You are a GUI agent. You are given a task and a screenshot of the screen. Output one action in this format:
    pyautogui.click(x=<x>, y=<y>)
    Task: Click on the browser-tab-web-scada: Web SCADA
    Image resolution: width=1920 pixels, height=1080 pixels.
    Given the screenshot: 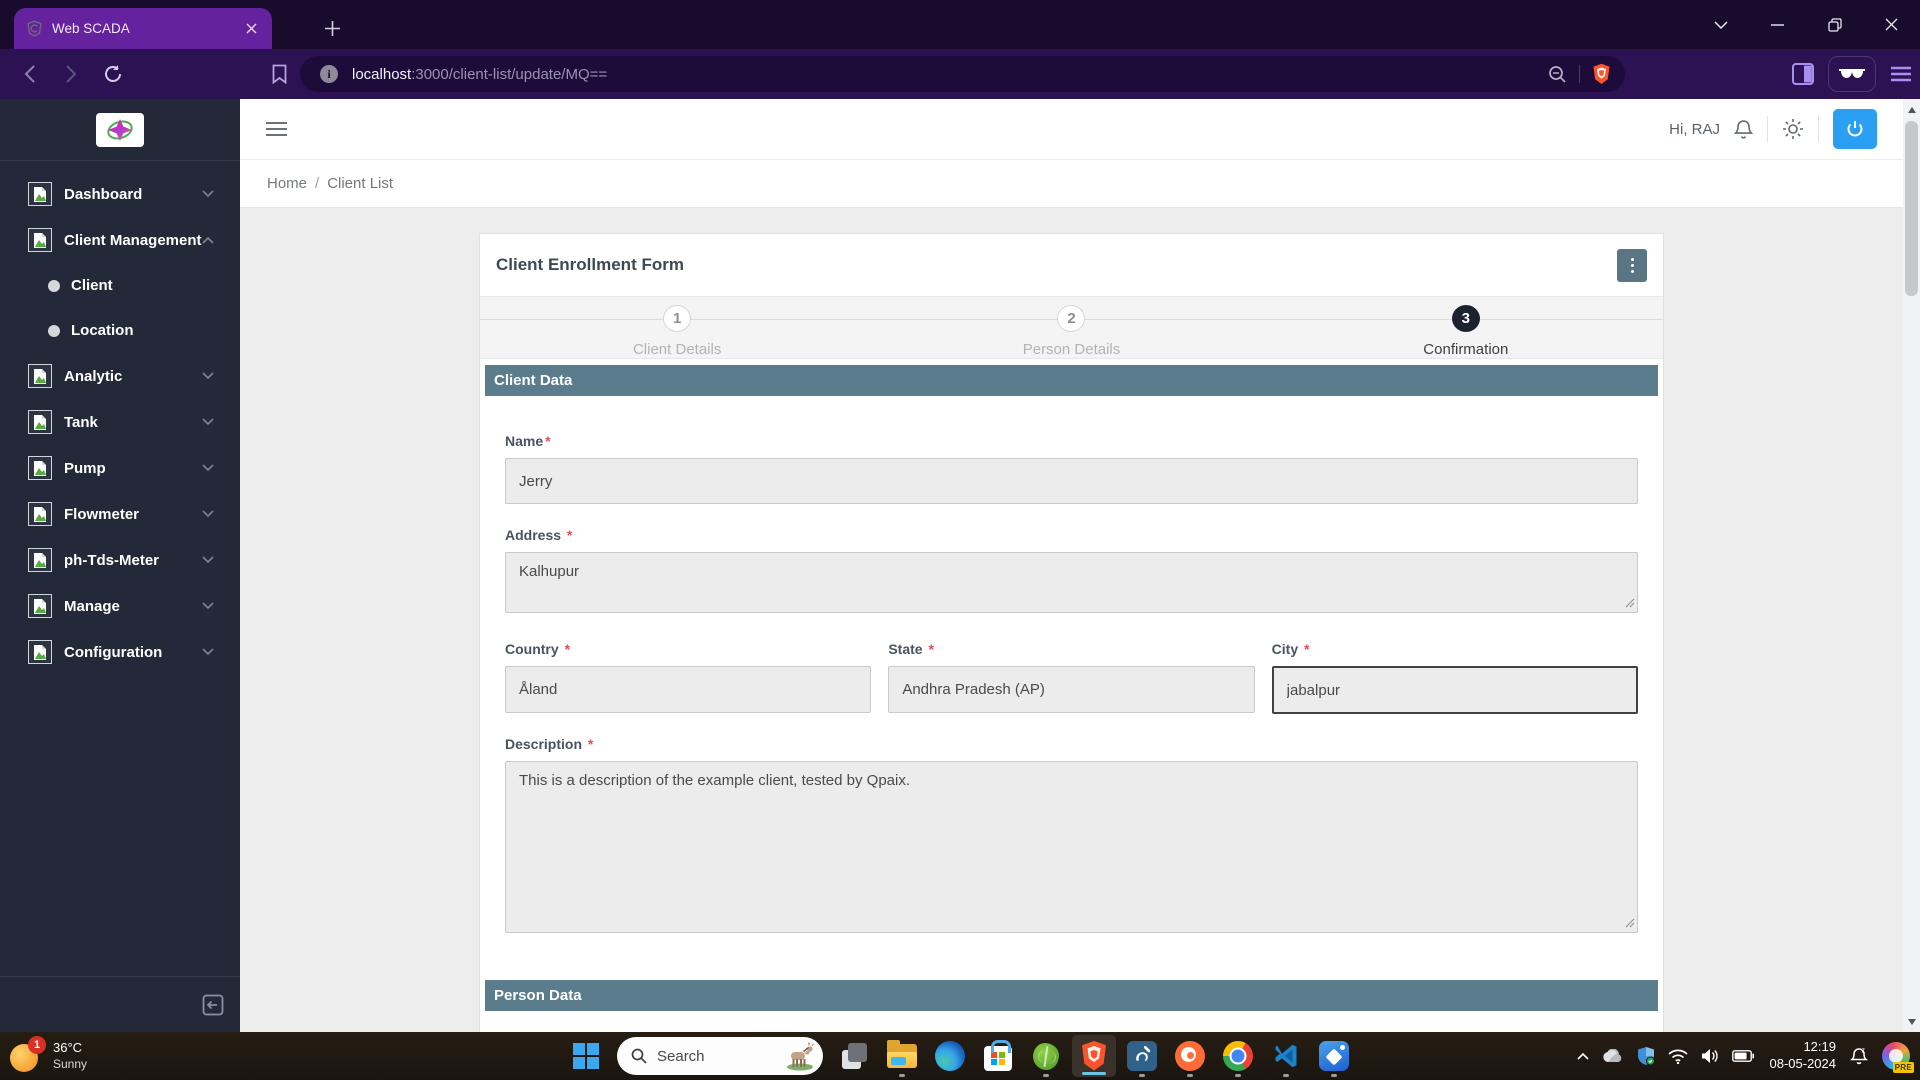 What is the action you would take?
    pyautogui.click(x=143, y=28)
    